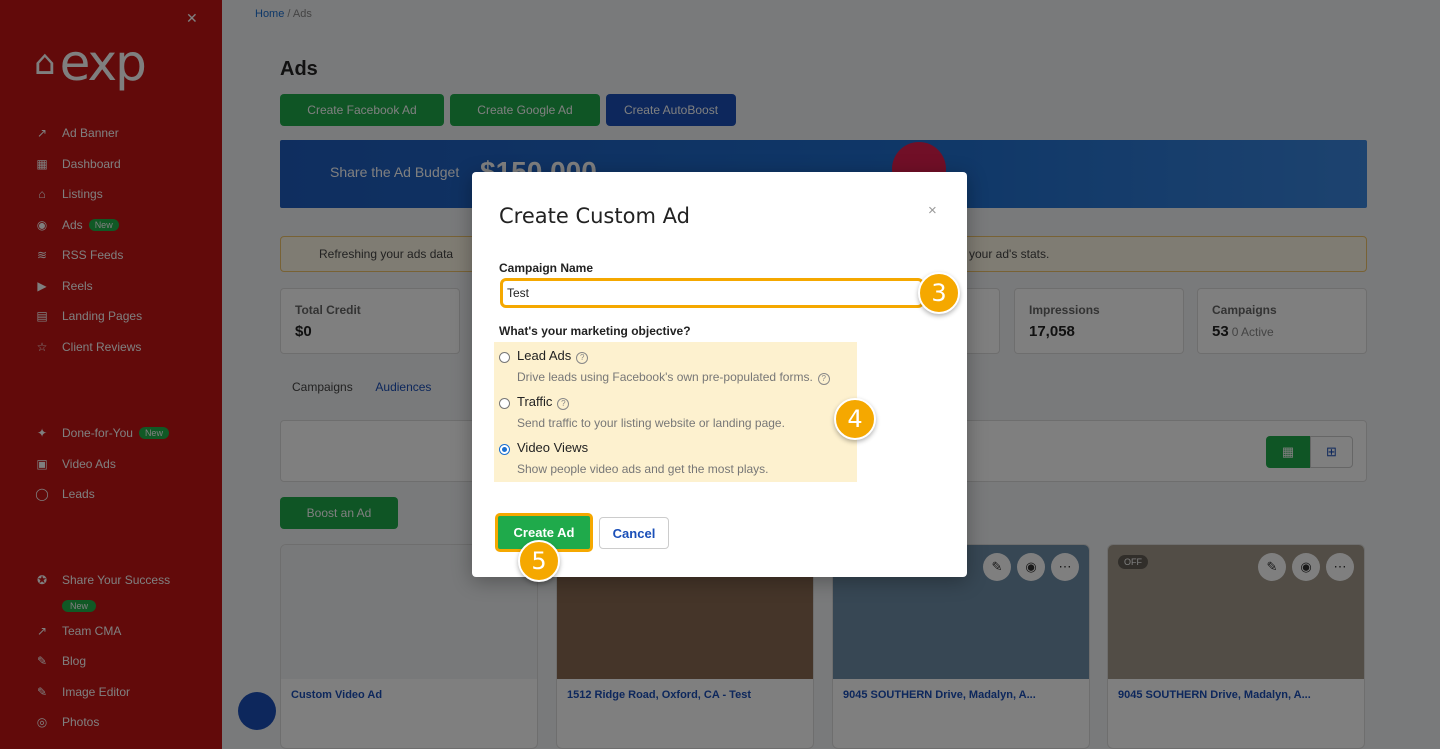 This screenshot has width=1440, height=749. What do you see at coordinates (544, 355) in the screenshot?
I see `option-title: Lead Ads` at bounding box center [544, 355].